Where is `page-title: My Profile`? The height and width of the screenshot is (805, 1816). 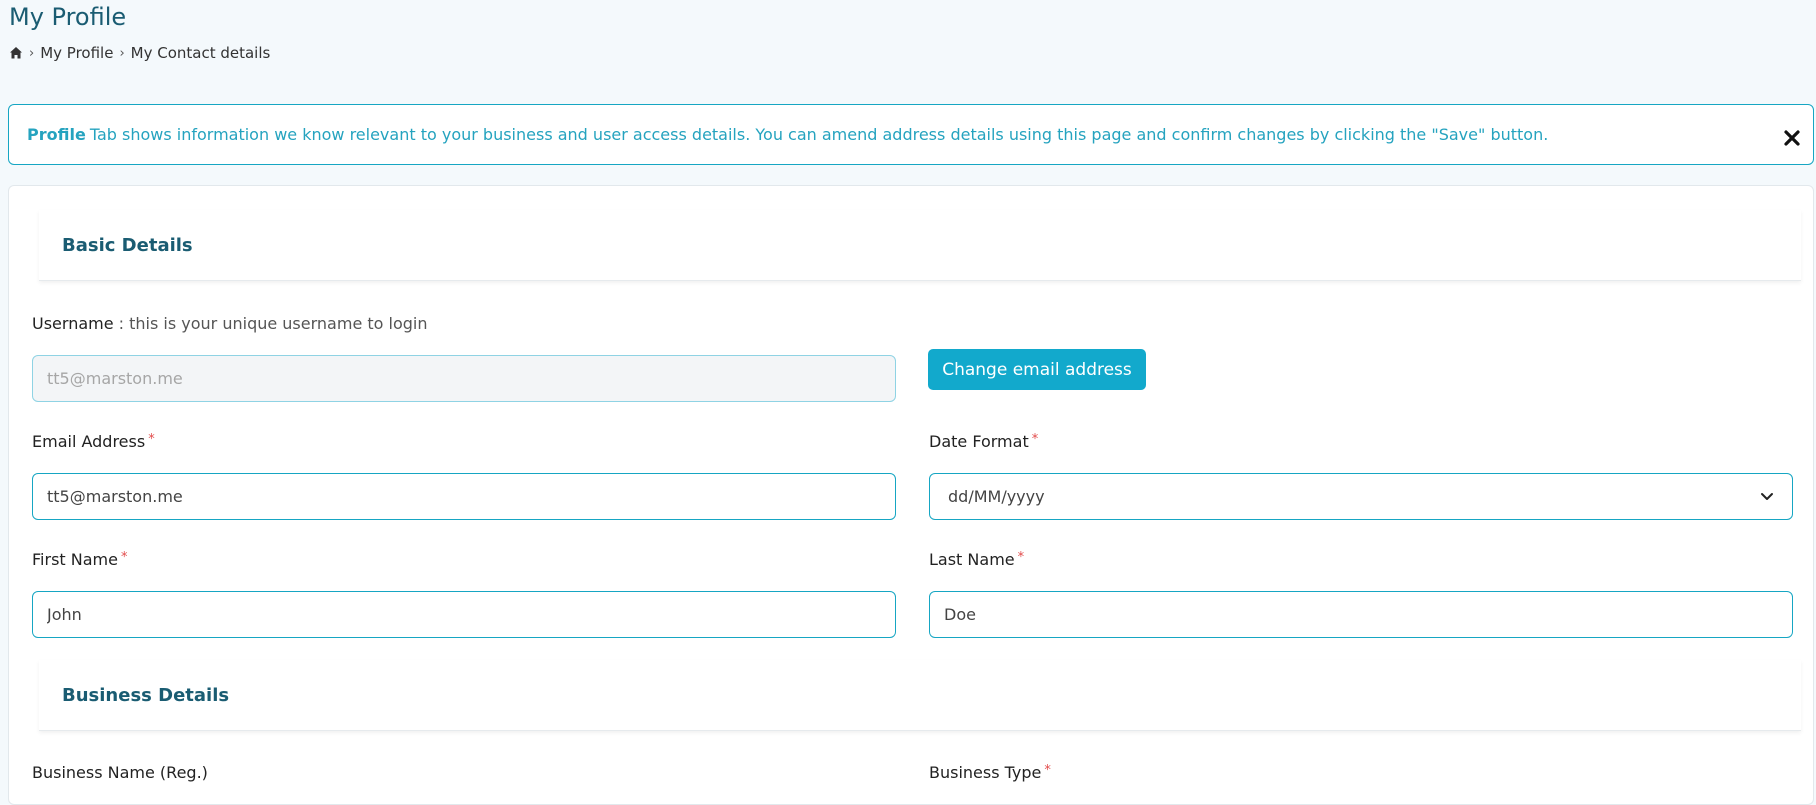 page-title: My Profile is located at coordinates (68, 17).